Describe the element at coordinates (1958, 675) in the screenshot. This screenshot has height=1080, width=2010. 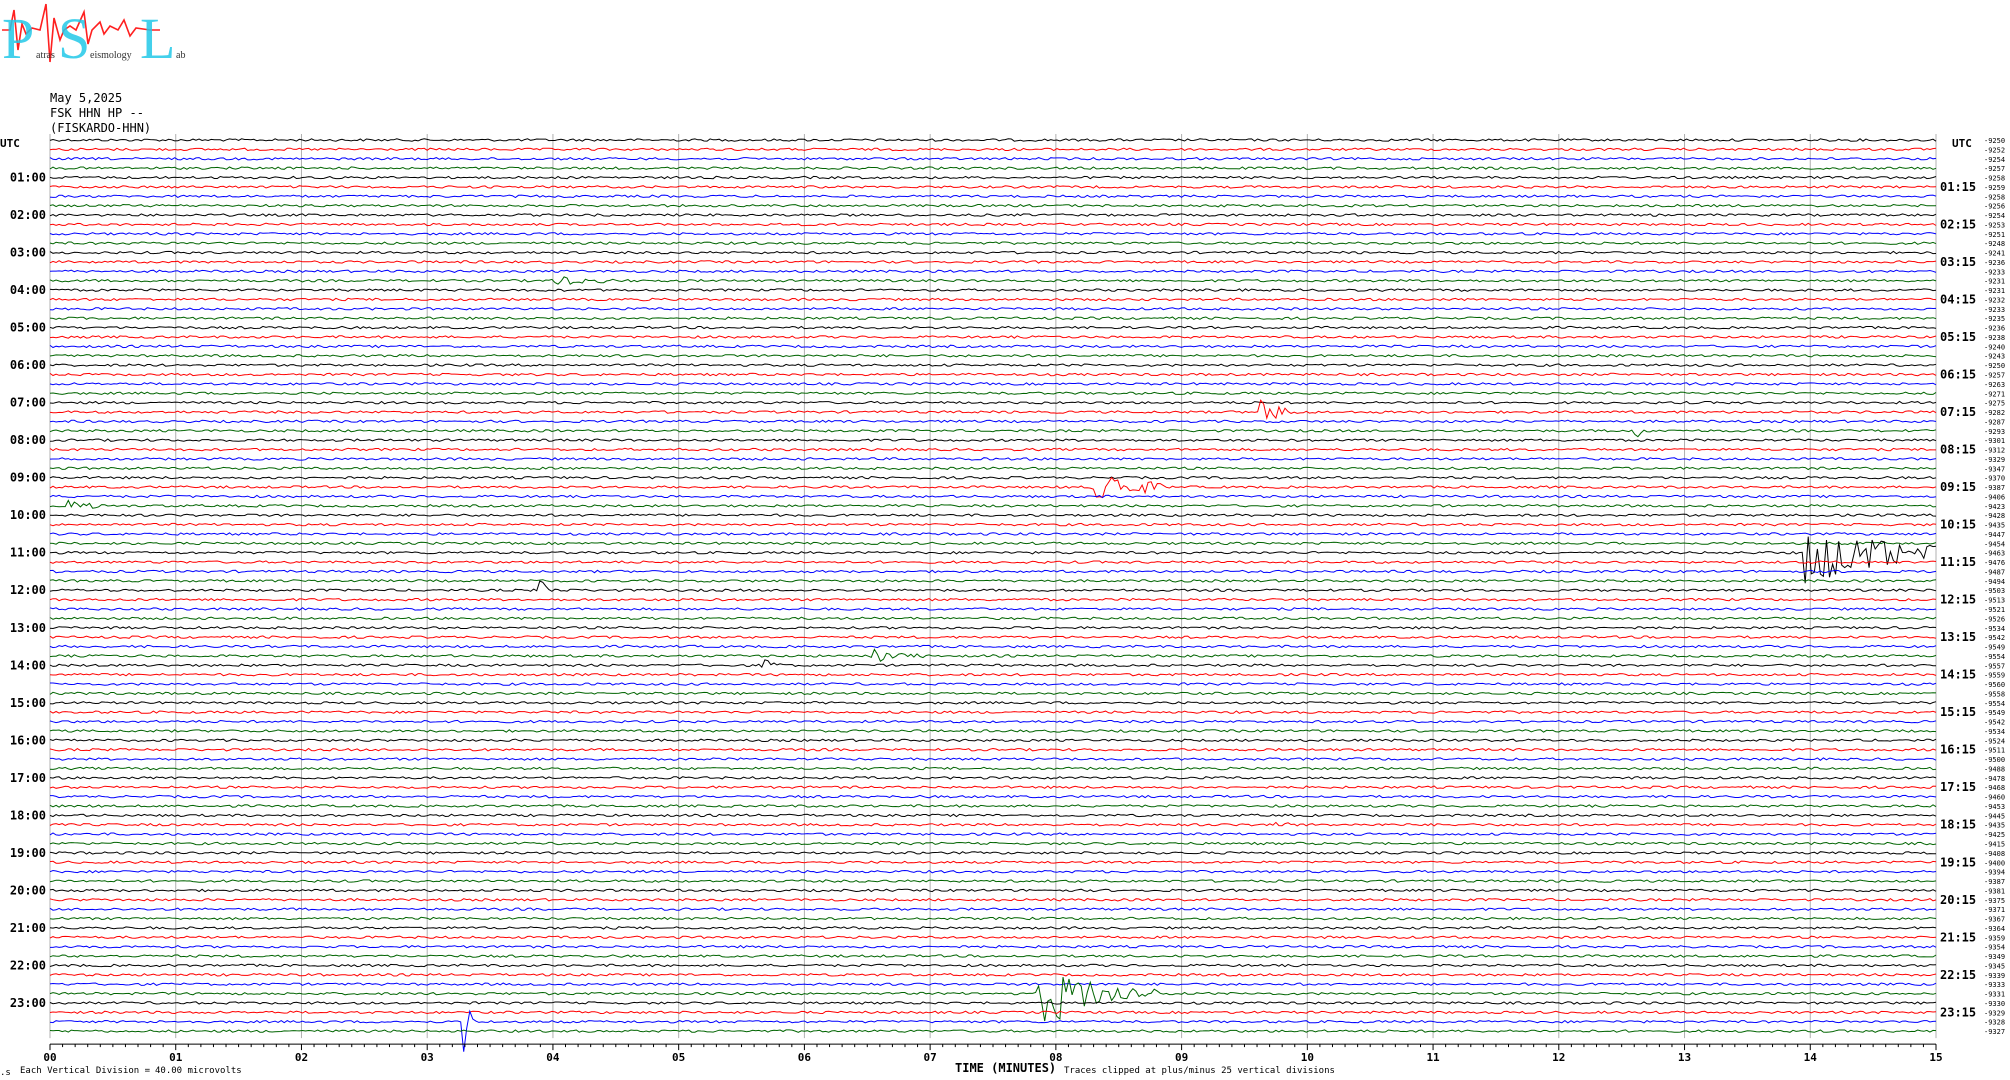
I see `right-hour-label: 14:15` at that location.